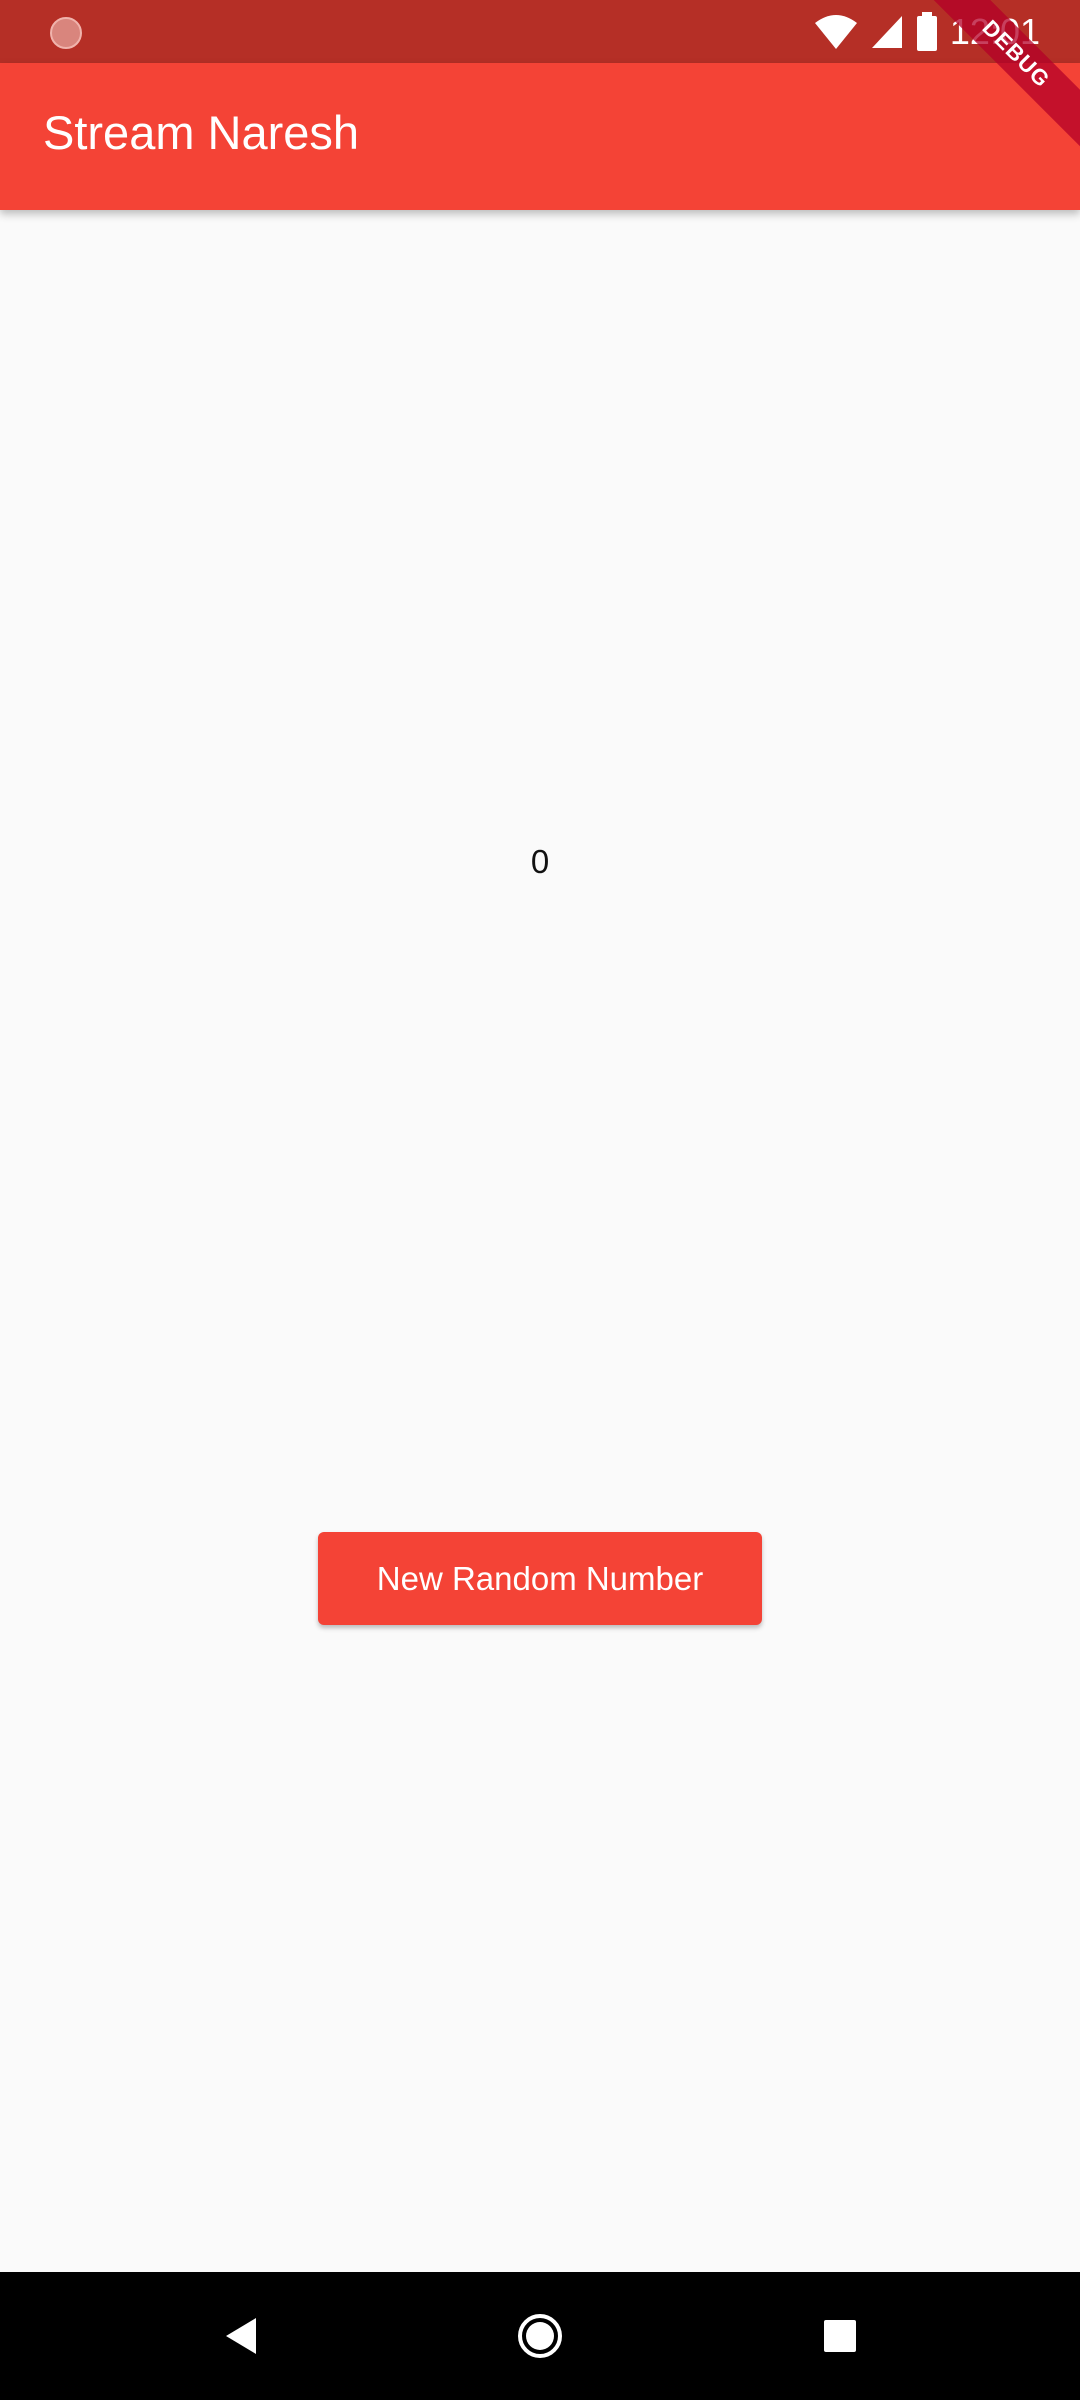 Image resolution: width=1080 pixels, height=2400 pixels. I want to click on back-icon, so click(241, 2336).